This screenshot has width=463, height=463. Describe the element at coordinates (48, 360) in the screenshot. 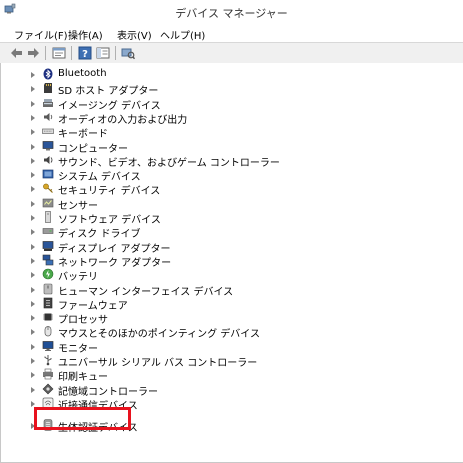

I see `usb-icon` at that location.